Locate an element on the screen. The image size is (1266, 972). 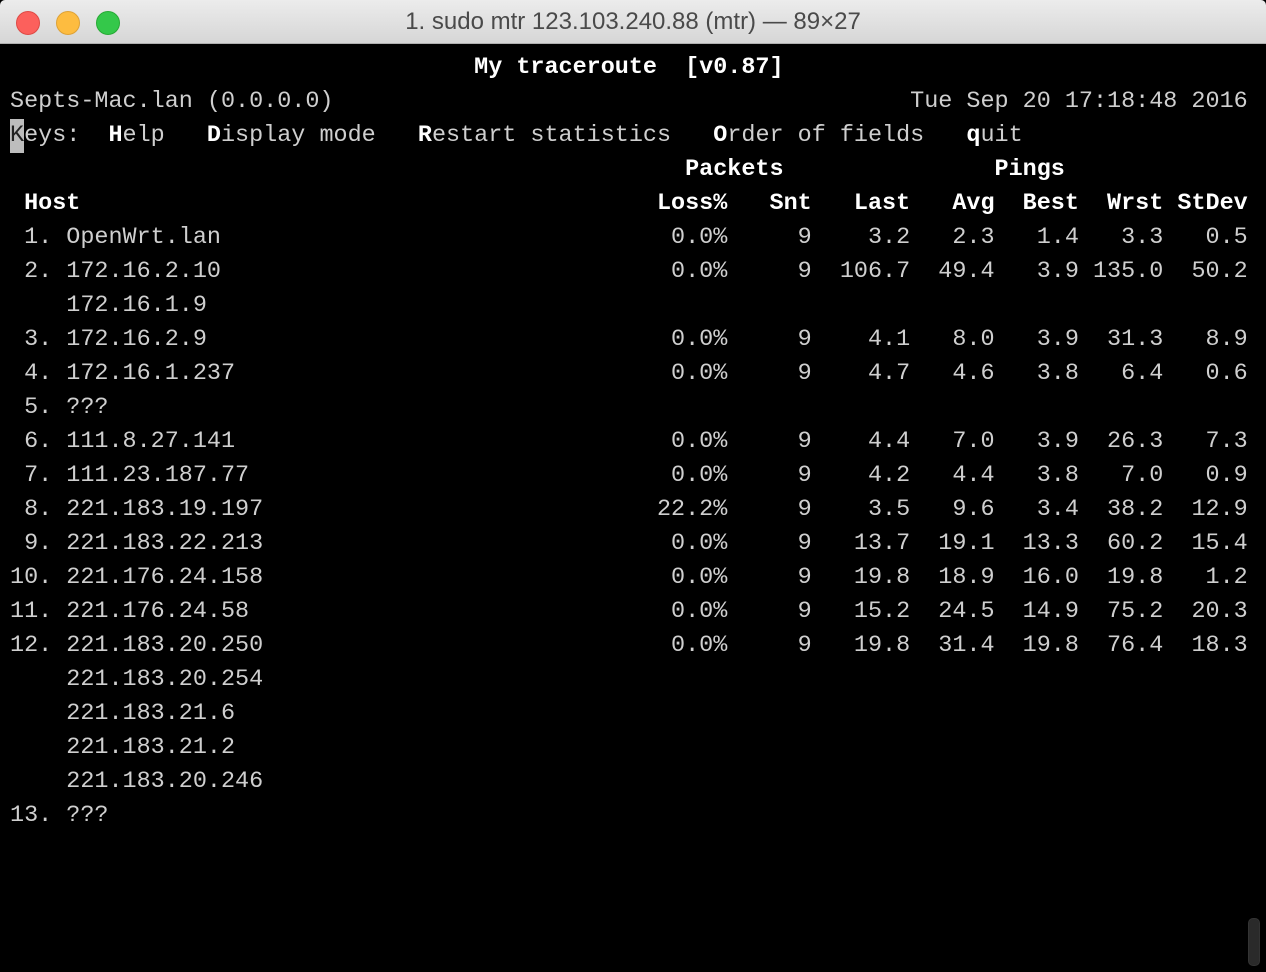
column-header-row: Host Loss% Snt Last Avg Best Wrst StDev is located at coordinates (636, 204).